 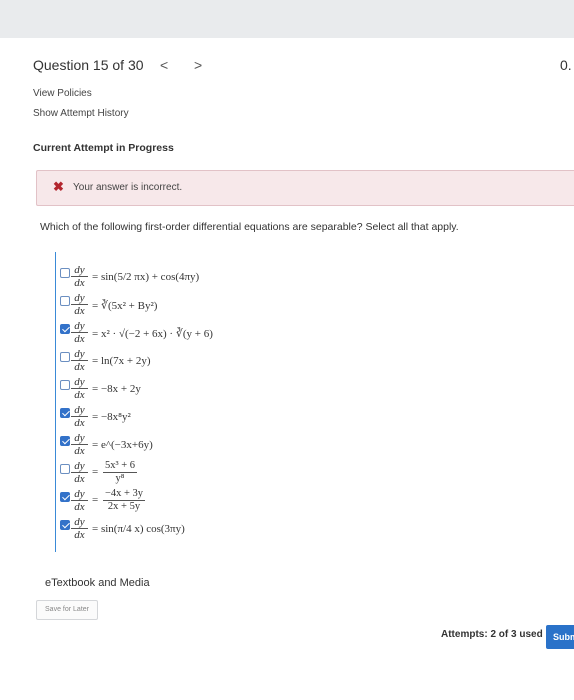 I want to click on answer-option: dy dx = −8x + 2y, so click(x=206, y=390).